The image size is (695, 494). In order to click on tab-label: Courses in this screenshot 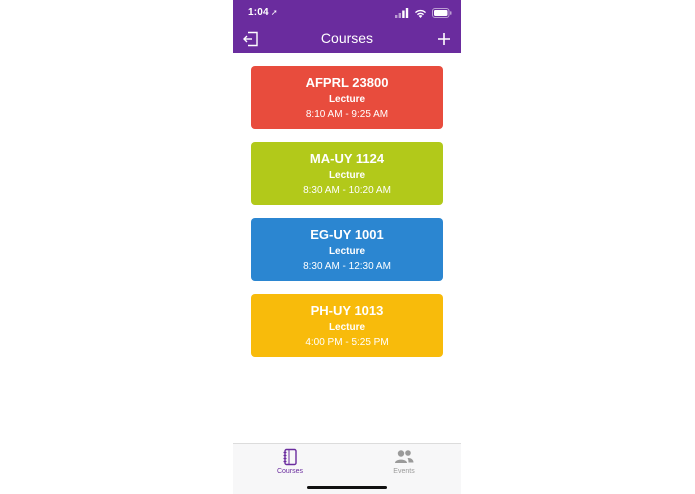, I will do `click(290, 471)`.